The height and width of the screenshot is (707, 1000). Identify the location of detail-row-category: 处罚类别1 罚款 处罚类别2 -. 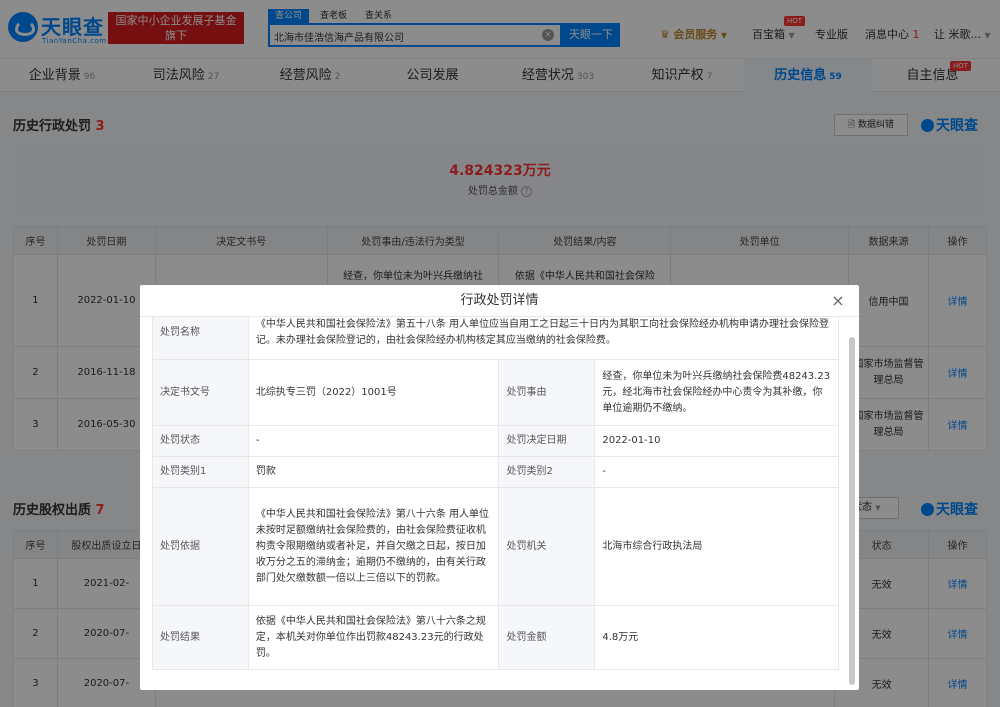
(495, 472).